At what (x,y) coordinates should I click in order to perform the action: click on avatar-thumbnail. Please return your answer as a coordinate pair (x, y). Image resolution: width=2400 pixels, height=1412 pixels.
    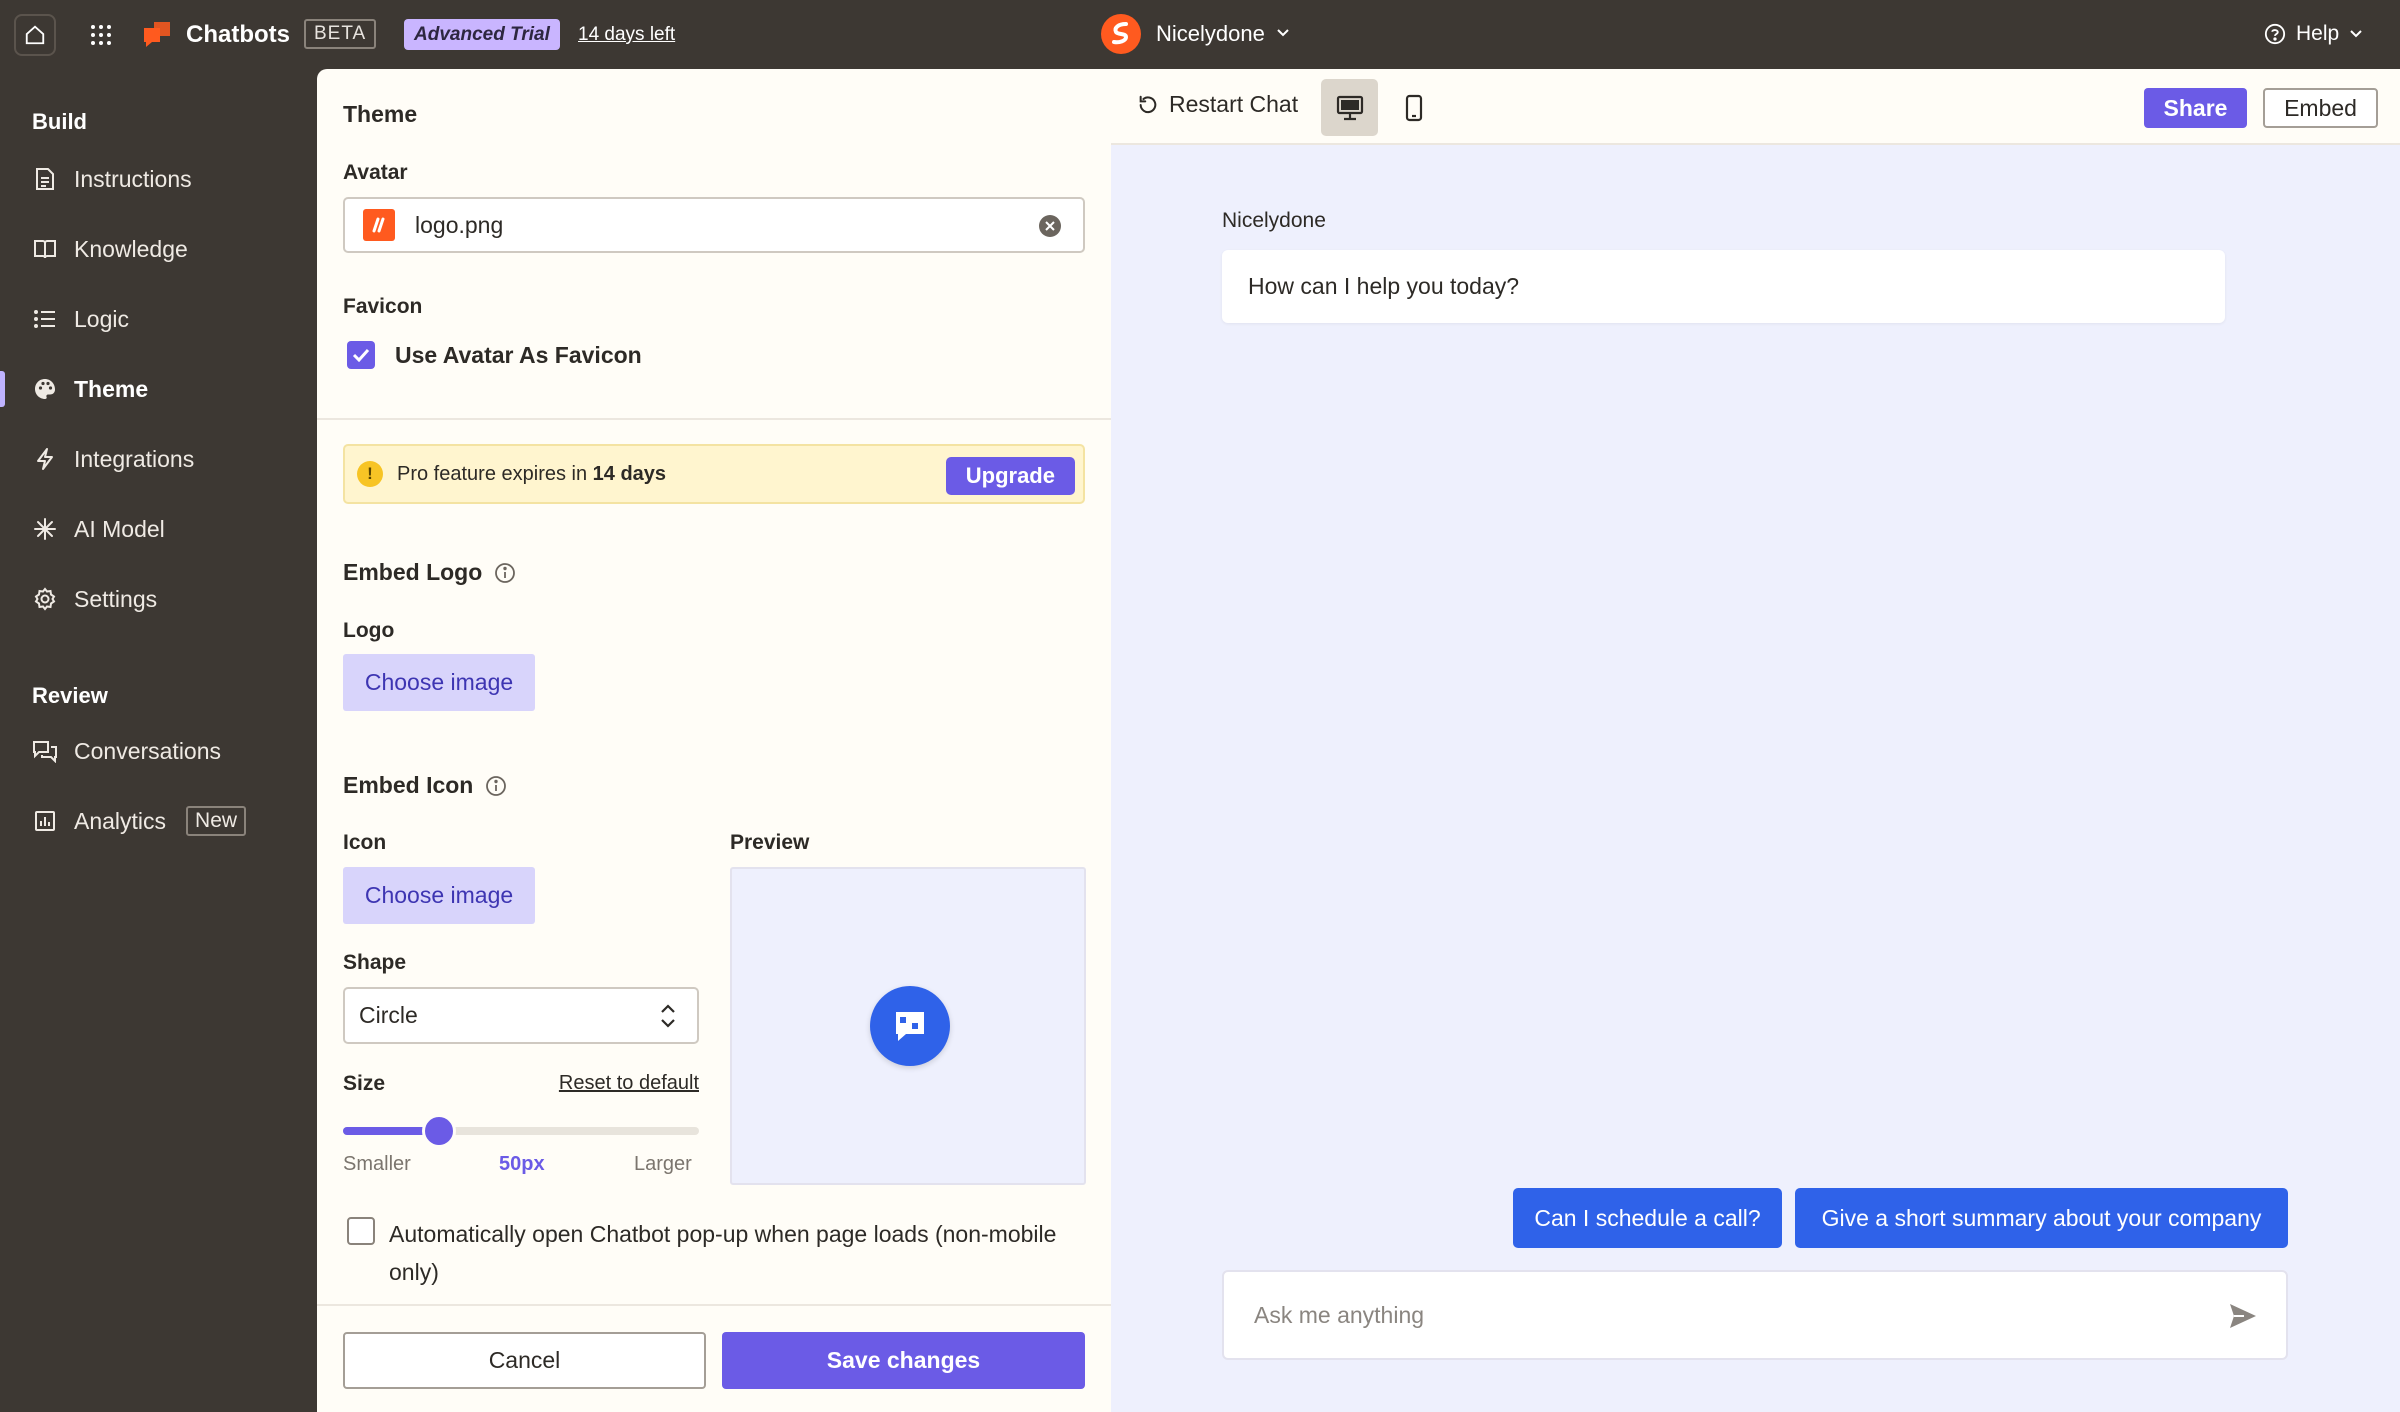
    Looking at the image, I should click on (379, 225).